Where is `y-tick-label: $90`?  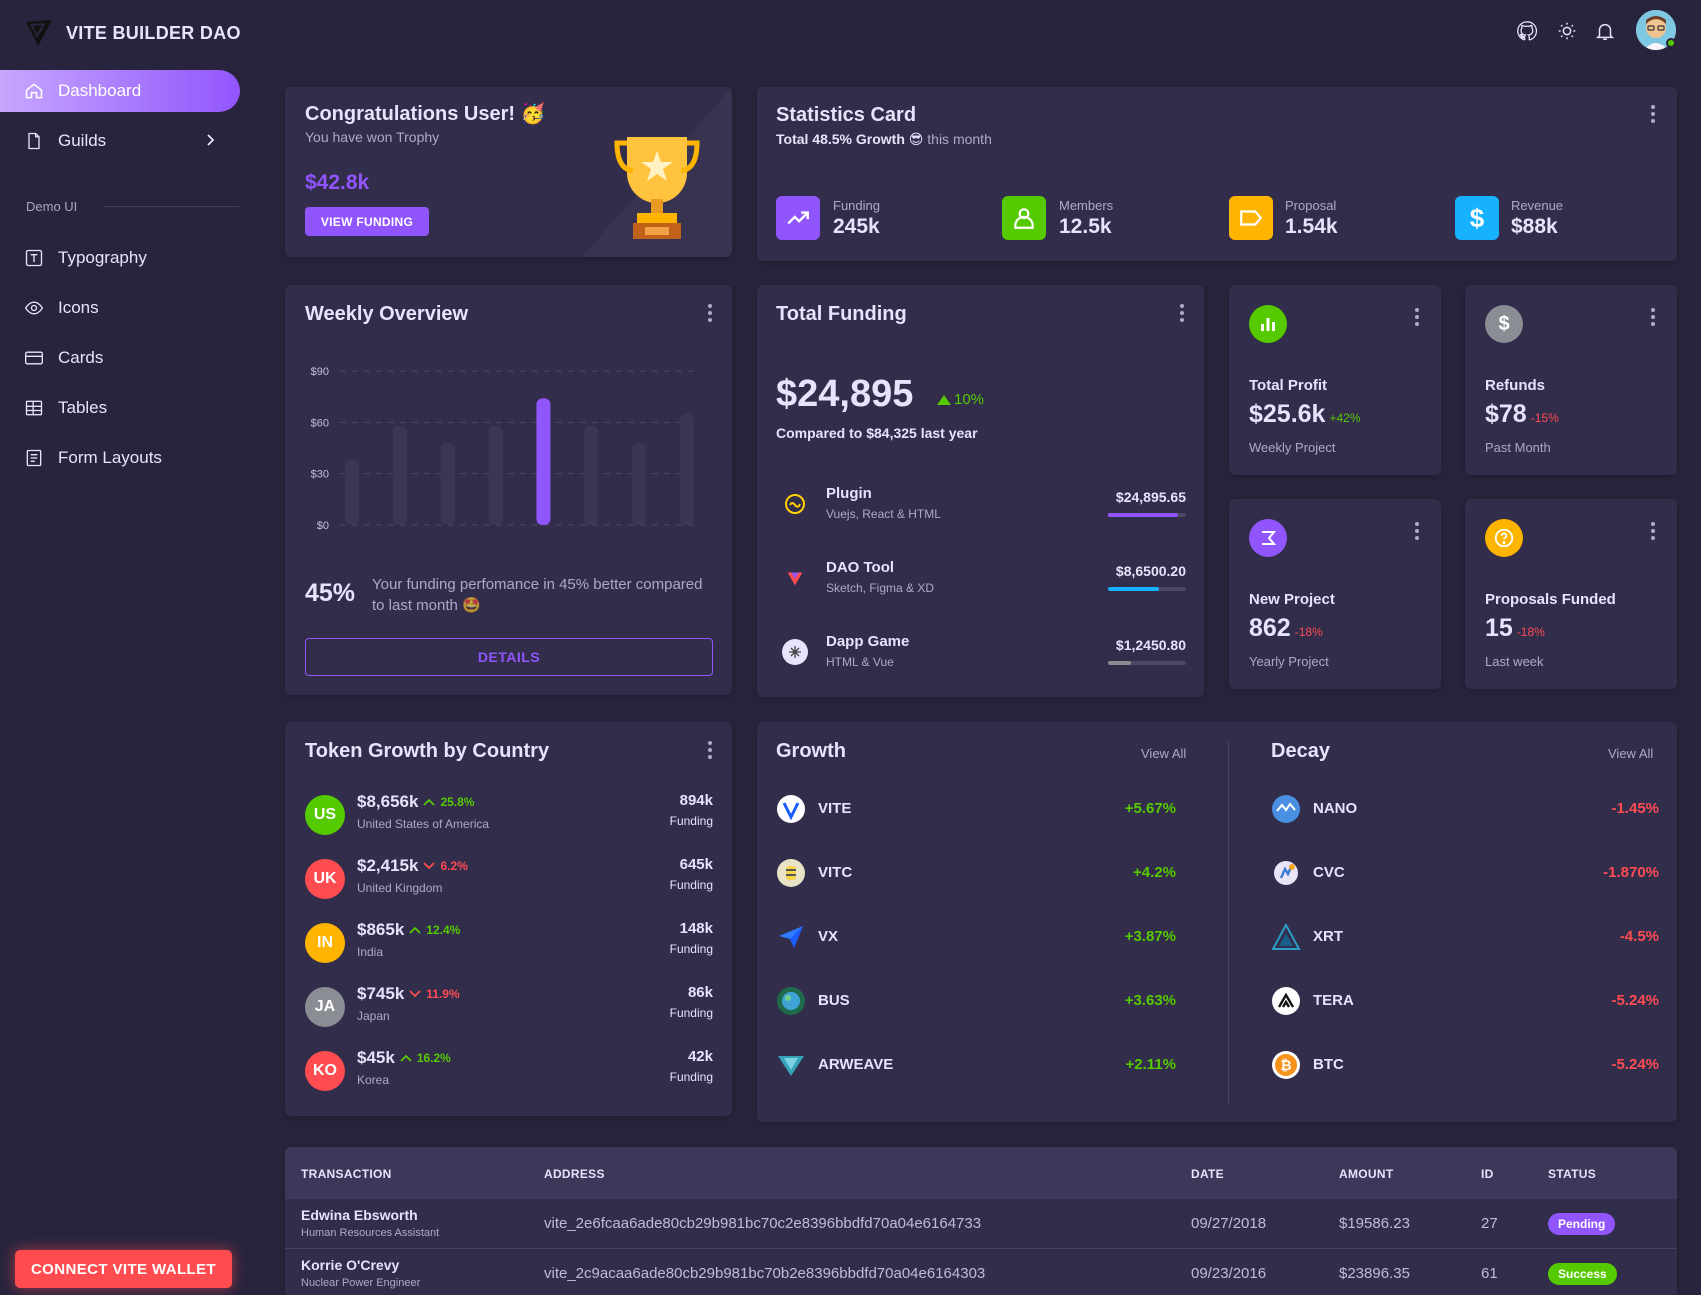
y-tick-label: $90 is located at coordinates (320, 372).